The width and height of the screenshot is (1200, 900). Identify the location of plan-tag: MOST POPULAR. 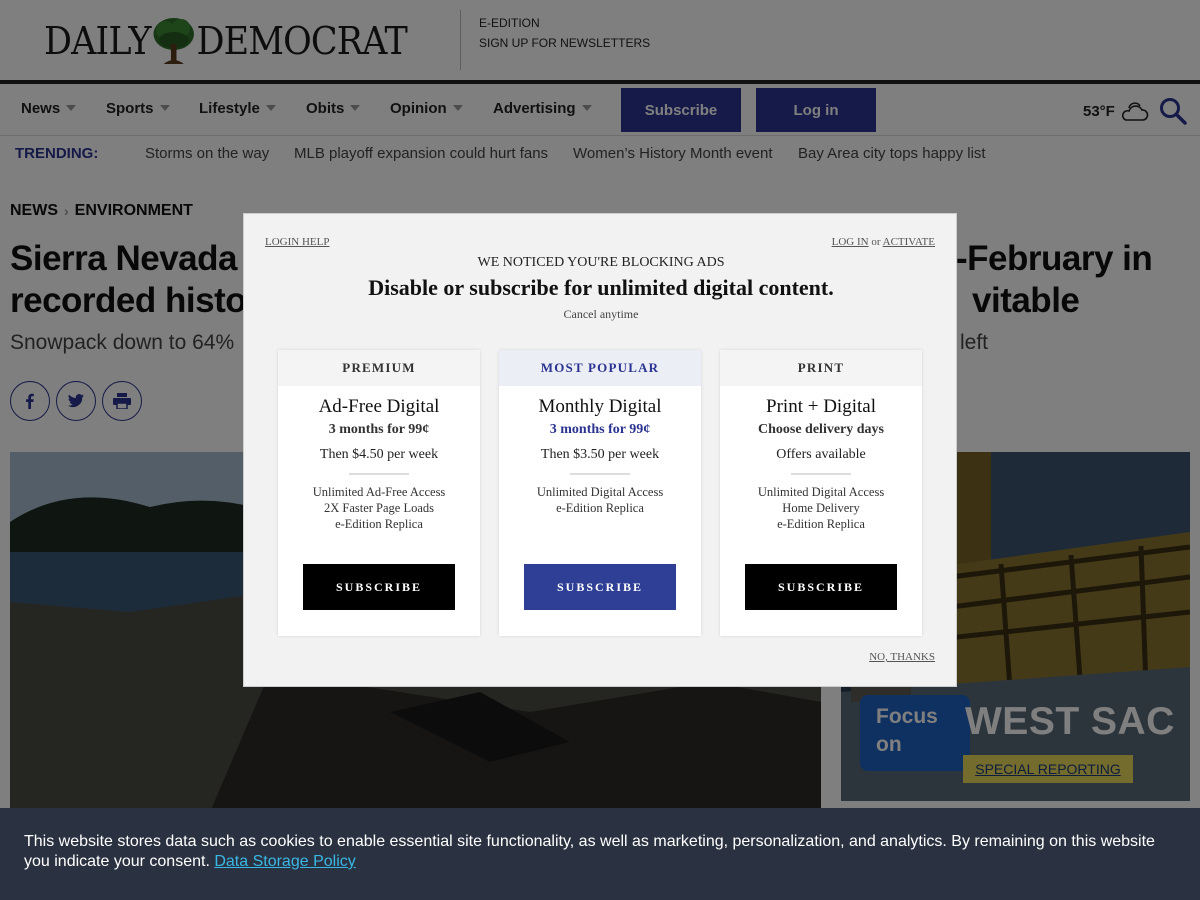
(600, 368).